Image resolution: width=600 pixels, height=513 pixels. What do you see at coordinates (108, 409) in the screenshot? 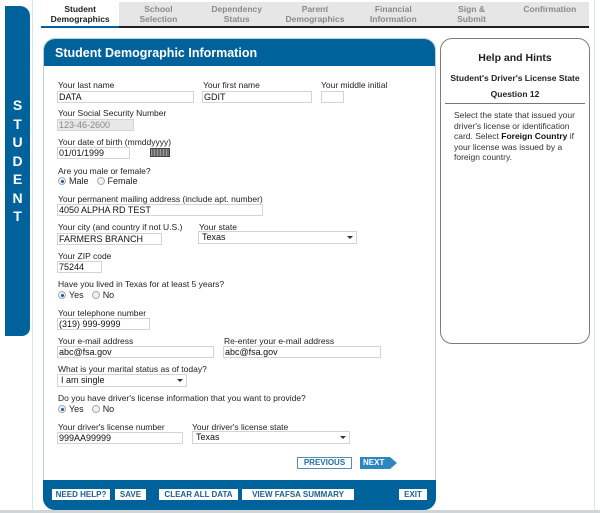
I see `license-no-label: No` at bounding box center [108, 409].